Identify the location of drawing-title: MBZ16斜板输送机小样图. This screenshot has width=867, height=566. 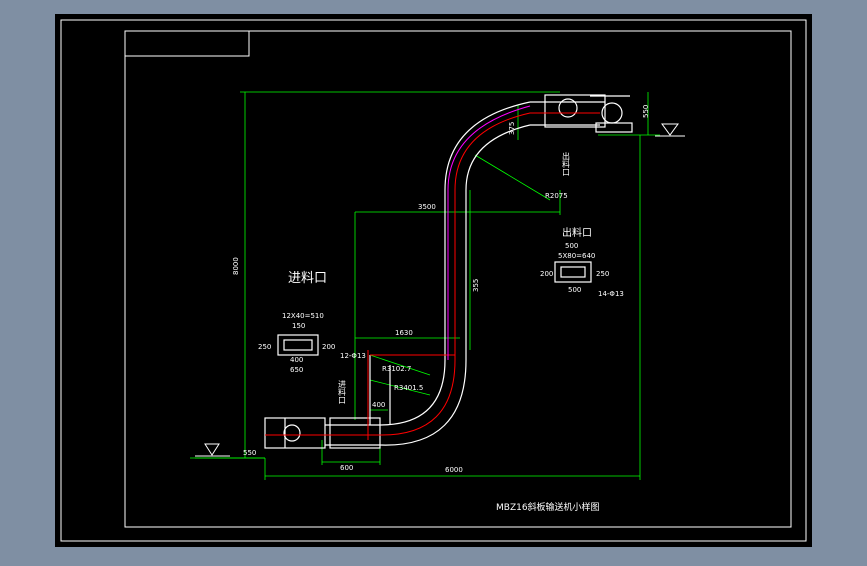
(548, 507).